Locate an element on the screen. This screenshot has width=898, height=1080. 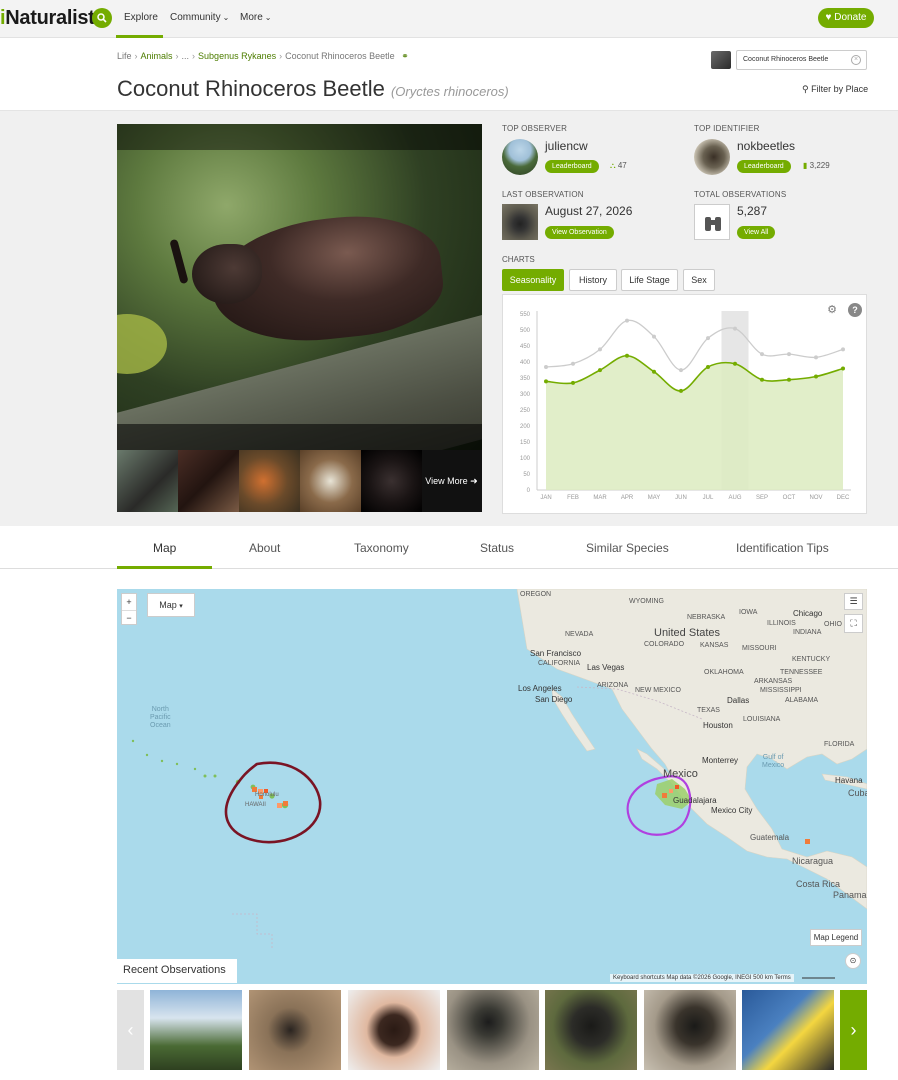
chevron-left-icon: ‹ is located at coordinates (130, 1030).